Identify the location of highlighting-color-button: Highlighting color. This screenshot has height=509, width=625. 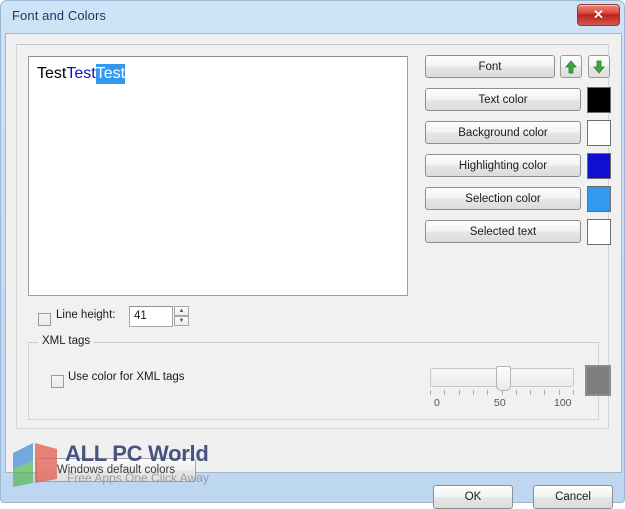
(503, 165).